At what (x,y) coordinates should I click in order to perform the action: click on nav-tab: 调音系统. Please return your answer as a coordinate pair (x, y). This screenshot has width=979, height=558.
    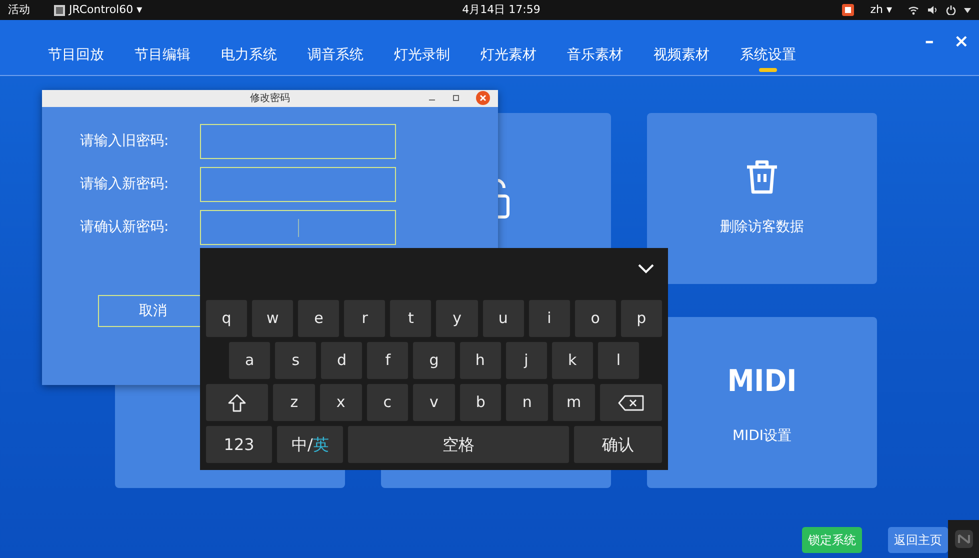
    Looking at the image, I should click on (335, 48).